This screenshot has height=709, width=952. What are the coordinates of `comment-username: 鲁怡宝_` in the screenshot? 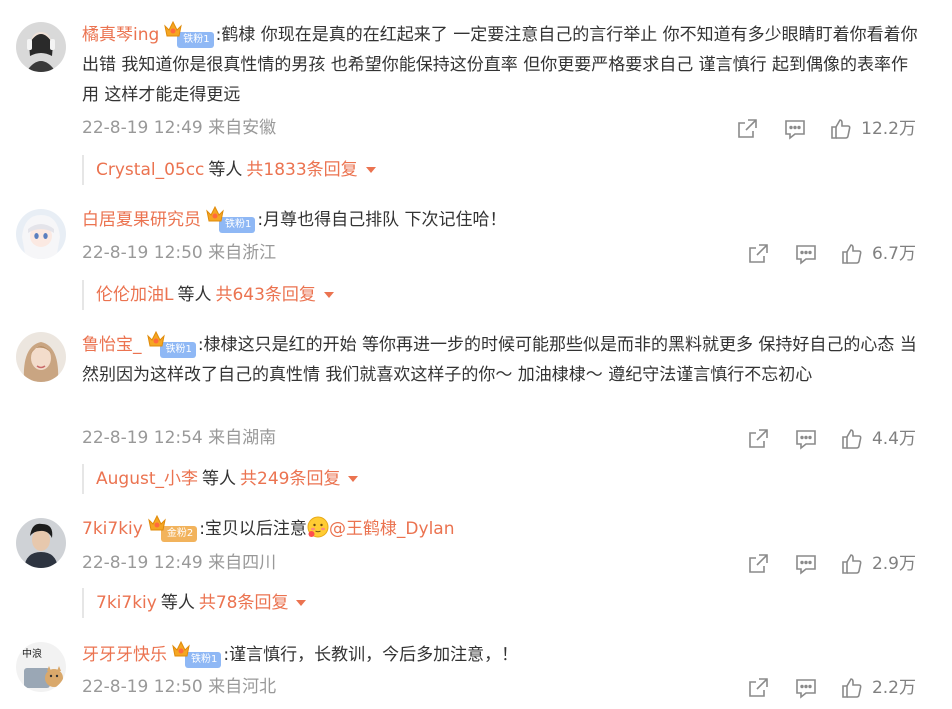 It's located at (112, 345).